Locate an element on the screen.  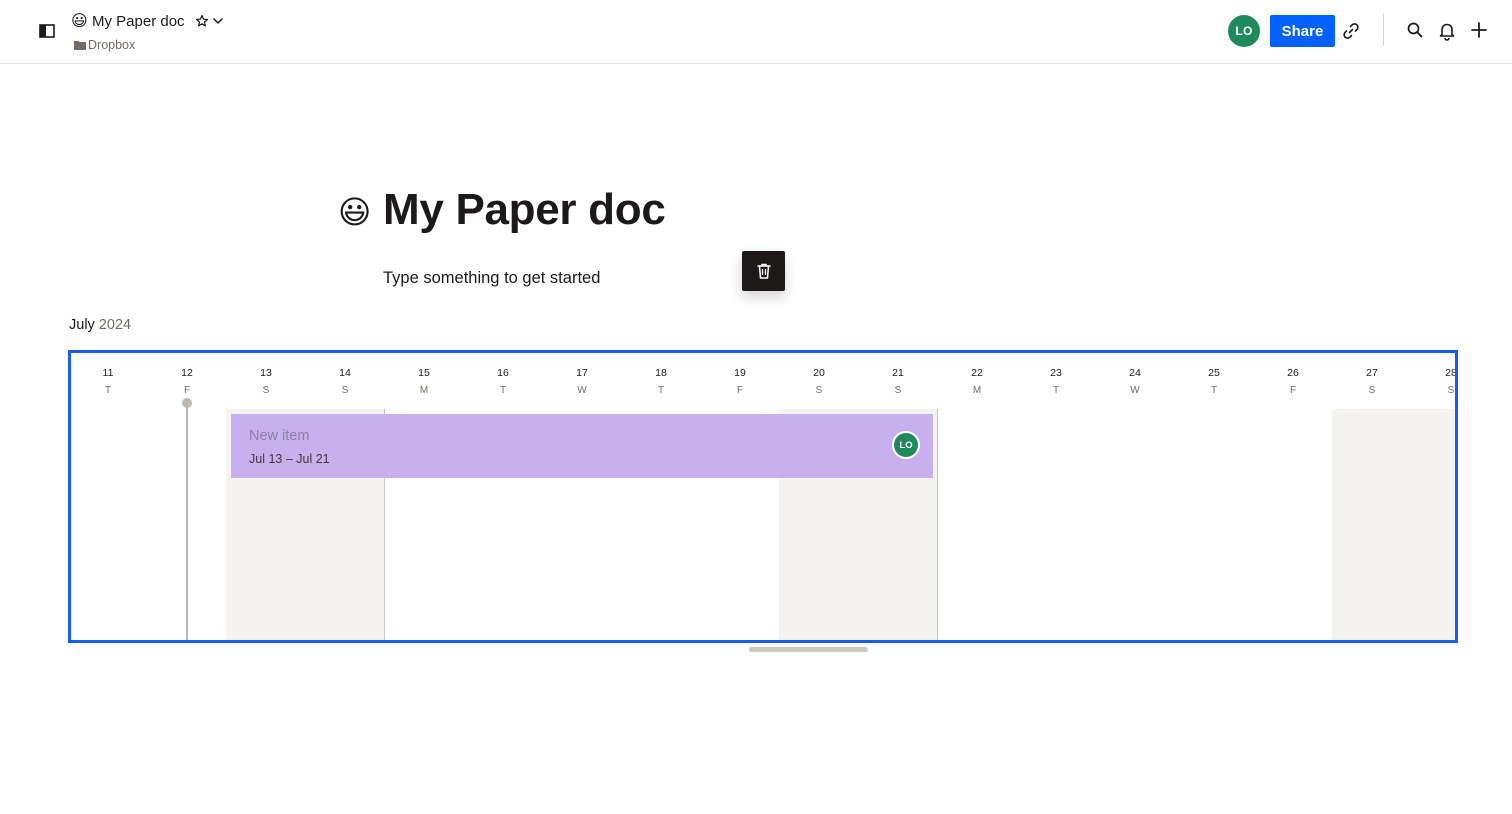
timeline-month-label: July 2024 is located at coordinates (100, 325).